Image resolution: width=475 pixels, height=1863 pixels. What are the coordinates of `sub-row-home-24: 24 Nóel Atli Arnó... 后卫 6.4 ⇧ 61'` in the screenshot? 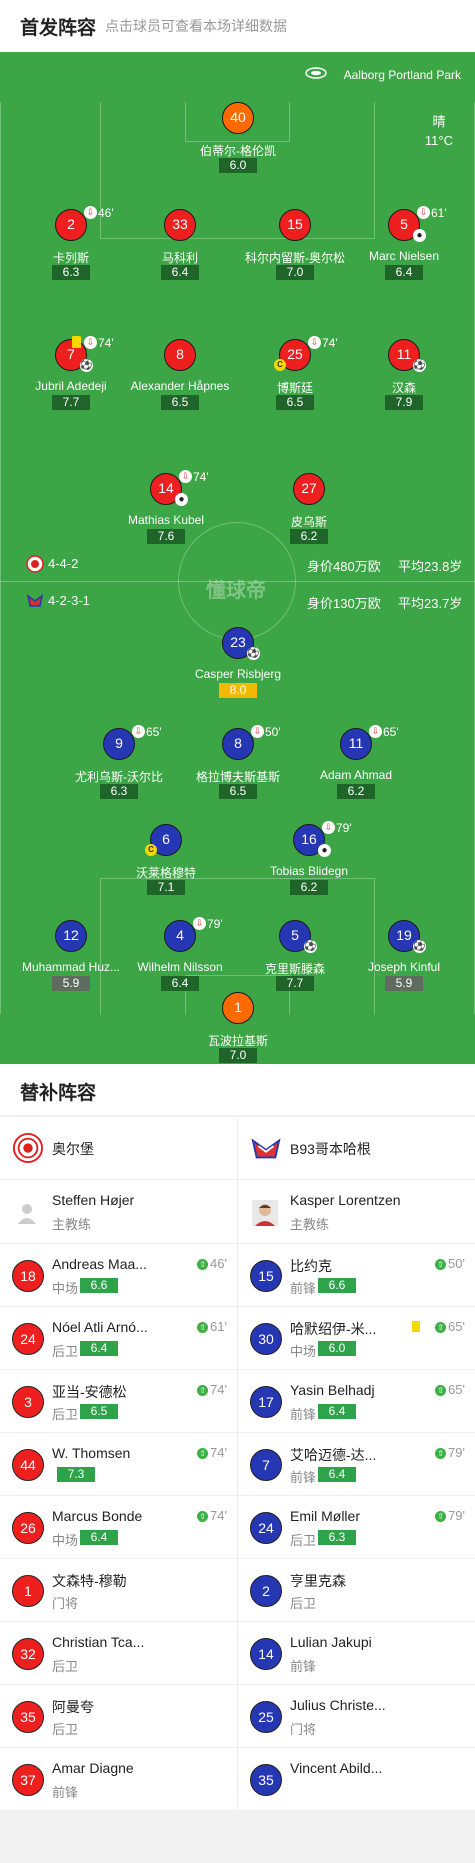 It's located at (118, 1338).